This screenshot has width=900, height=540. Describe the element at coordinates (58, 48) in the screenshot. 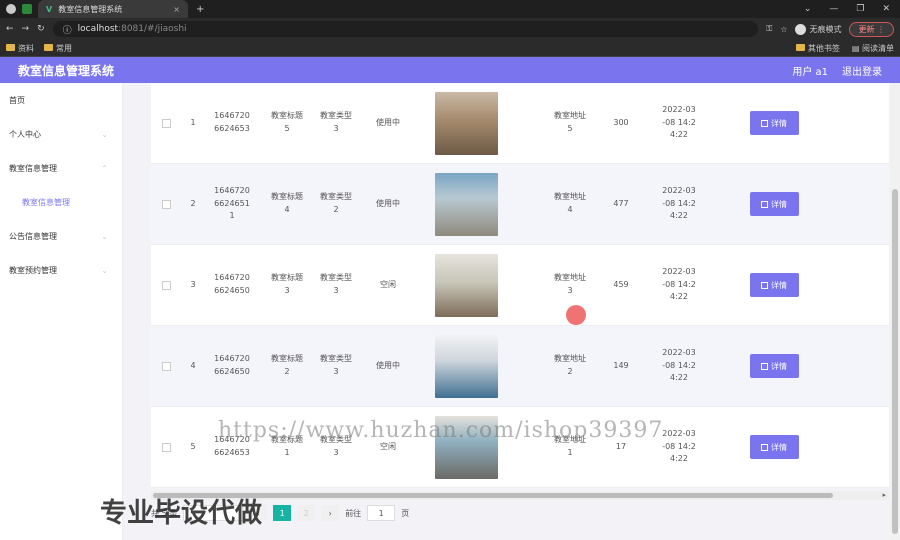

I see `bookmark-item: 常用` at that location.